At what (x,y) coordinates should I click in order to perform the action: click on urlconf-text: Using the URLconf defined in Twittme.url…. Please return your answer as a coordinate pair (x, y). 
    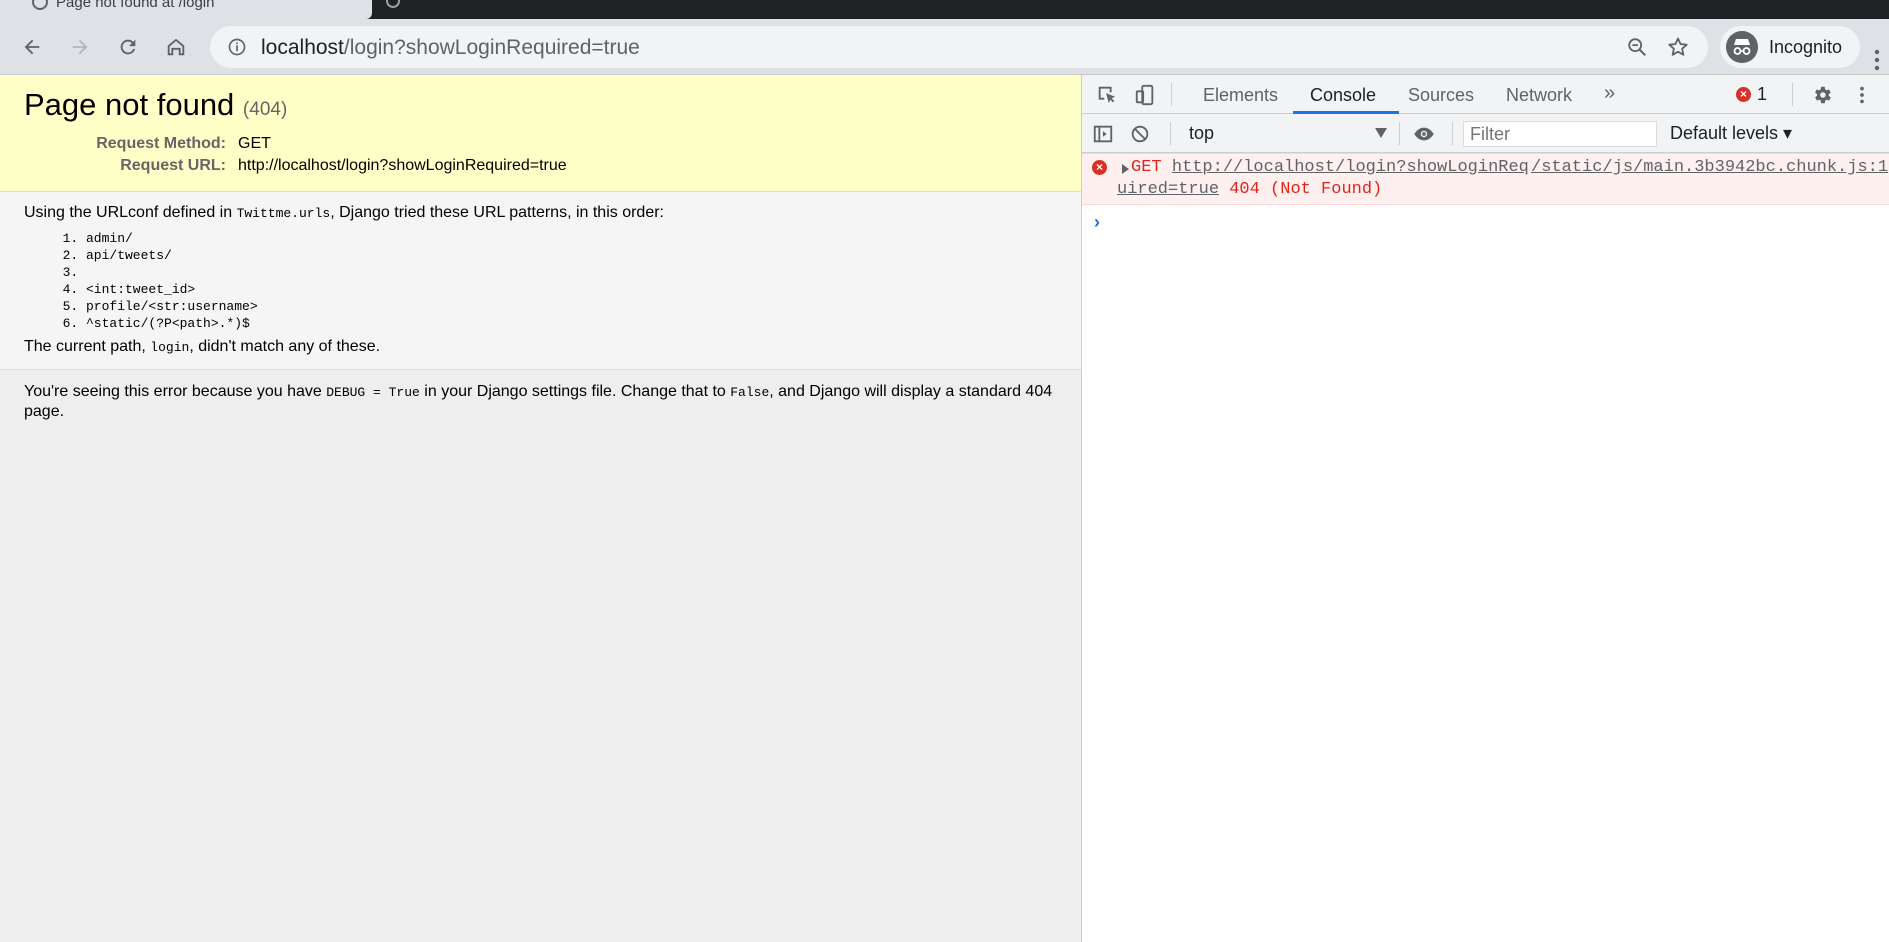
    Looking at the image, I should click on (540, 213).